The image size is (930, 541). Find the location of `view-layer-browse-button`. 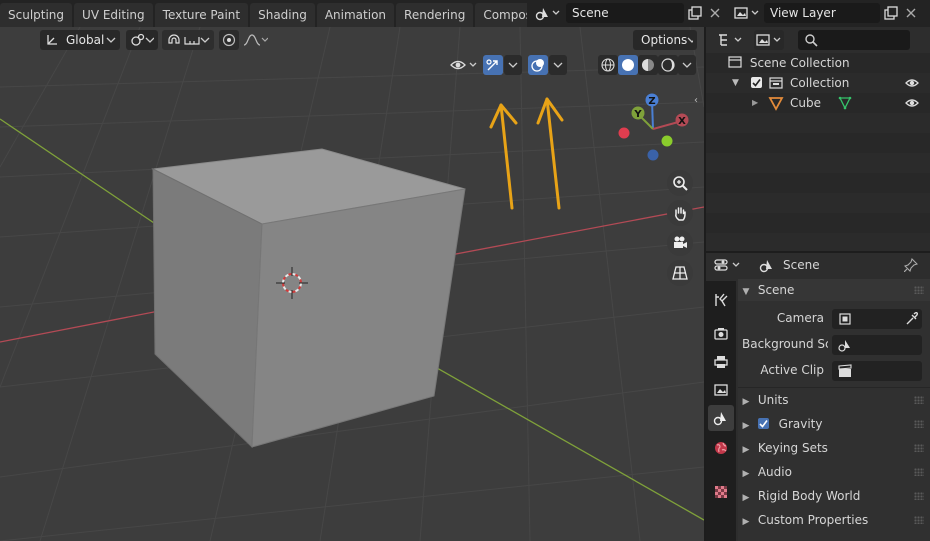

view-layer-browse-button is located at coordinates (748, 13).